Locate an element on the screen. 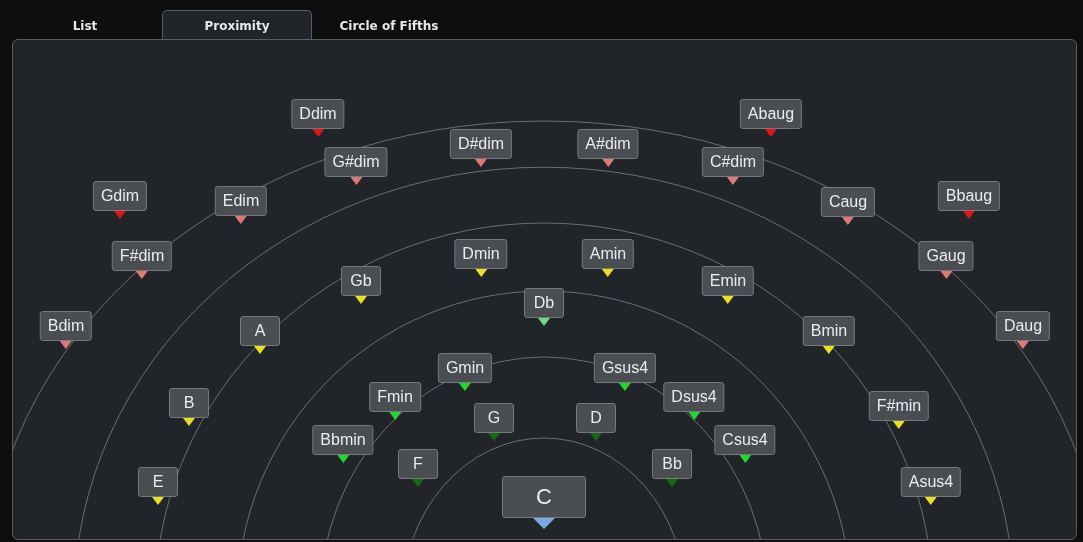 Image resolution: width=1083 pixels, height=542 pixels. chord-button: D is located at coordinates (596, 418).